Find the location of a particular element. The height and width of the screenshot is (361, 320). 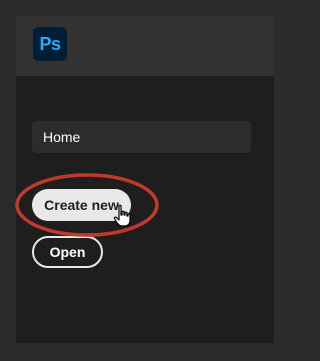

open-button: Open is located at coordinates (67, 252).